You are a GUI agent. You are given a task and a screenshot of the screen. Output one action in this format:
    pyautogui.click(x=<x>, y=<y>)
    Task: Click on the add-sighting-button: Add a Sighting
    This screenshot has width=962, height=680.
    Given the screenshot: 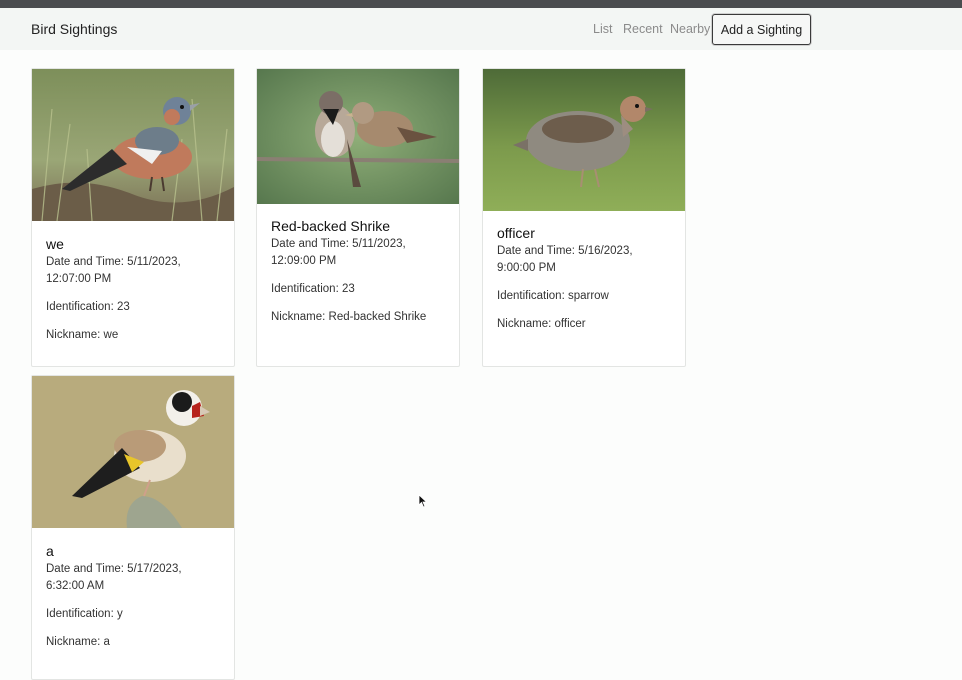 What is the action you would take?
    pyautogui.click(x=761, y=29)
    